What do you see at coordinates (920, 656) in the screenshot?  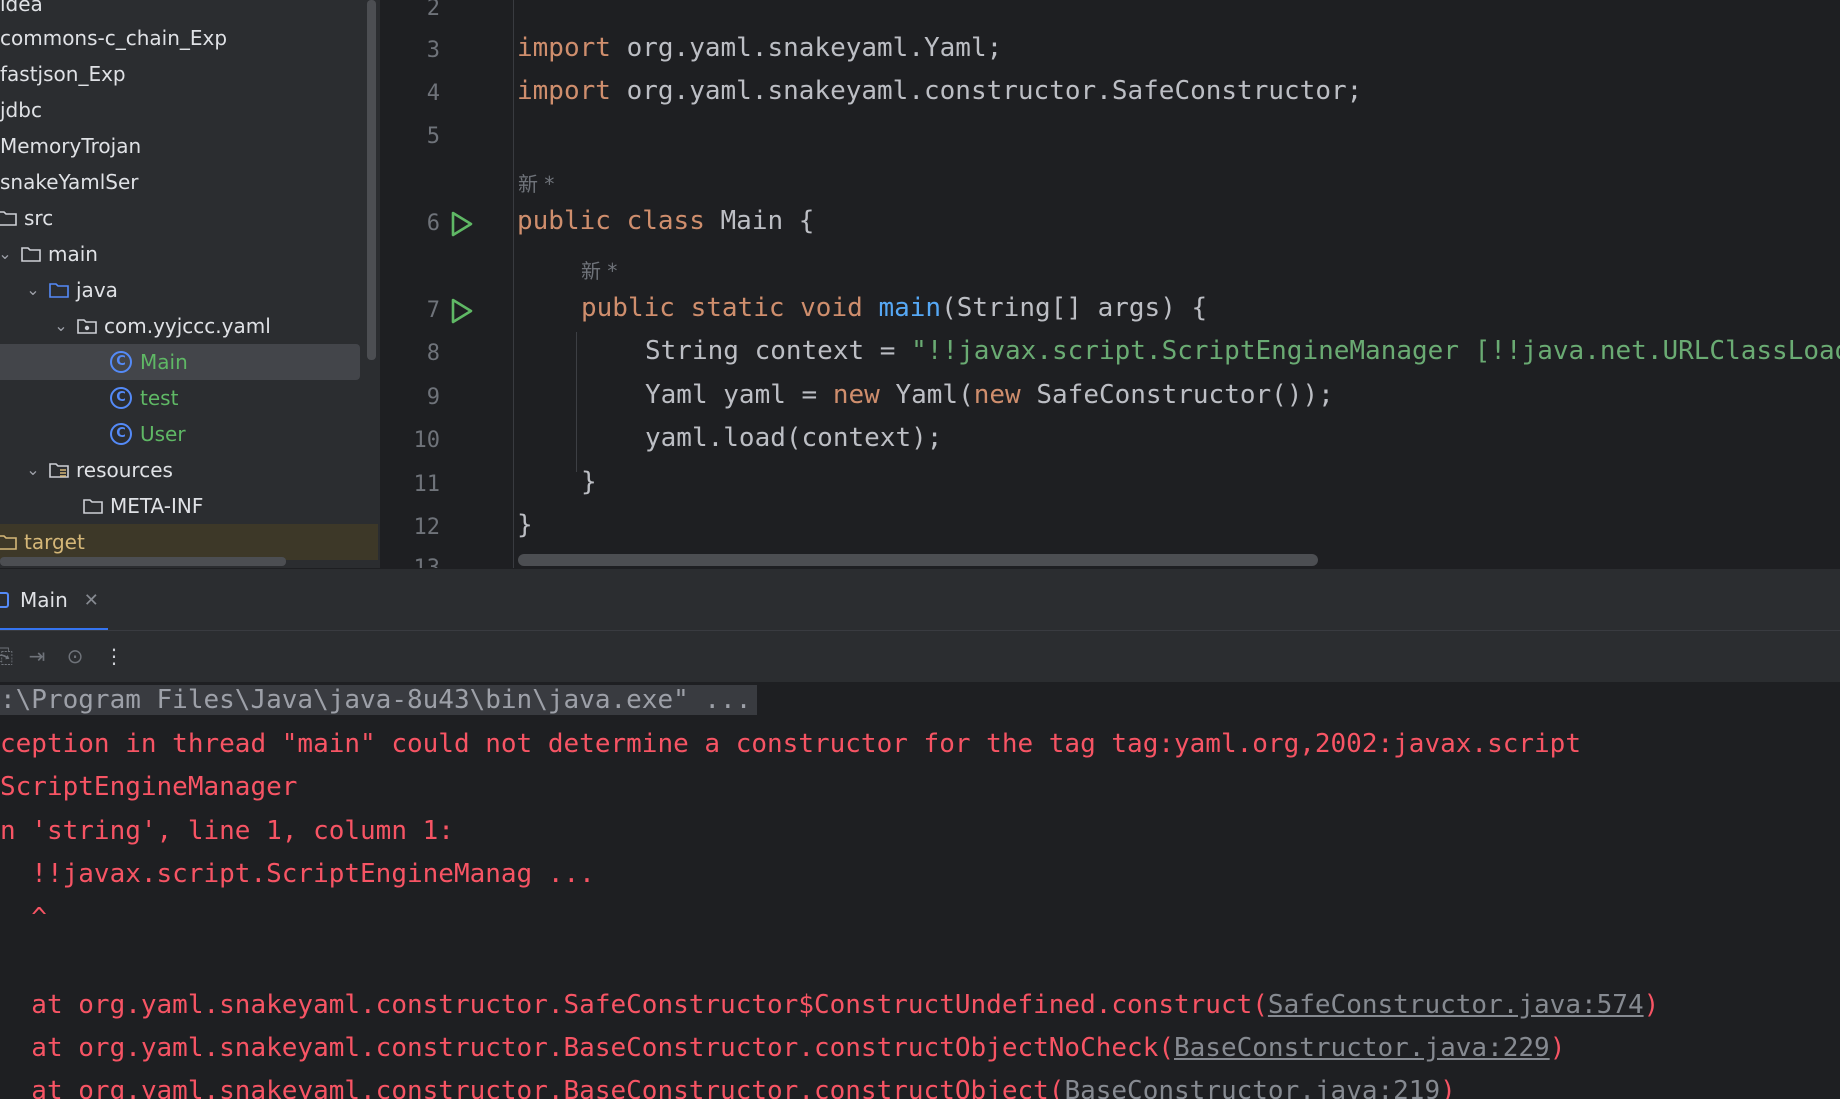 I see `run-toolbar: ⎘ ⇥ ⊙ ⋮` at bounding box center [920, 656].